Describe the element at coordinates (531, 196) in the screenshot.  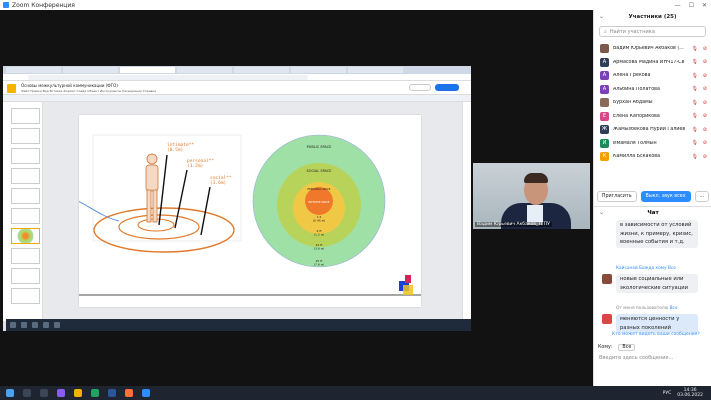
I see `speaker-video: Вадим Юрьевич Акбаков_ТГПУ` at that location.